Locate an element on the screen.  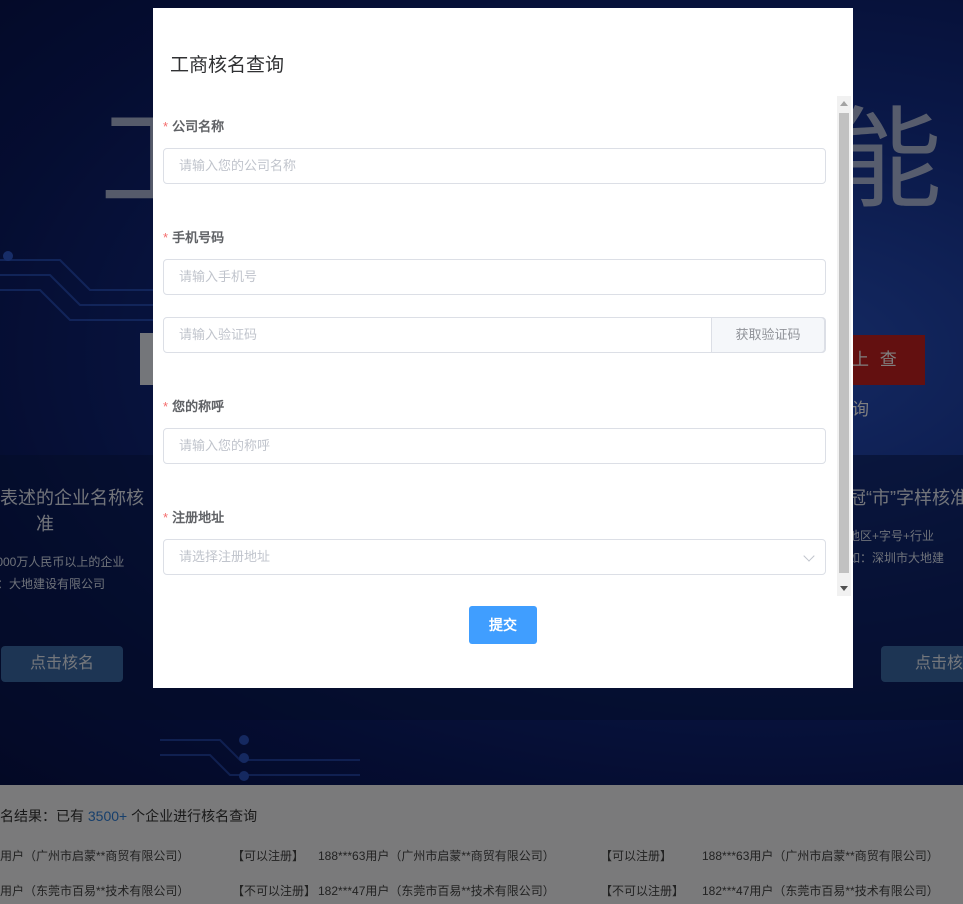
phone-label: * 手机号码 is located at coordinates (193, 236).